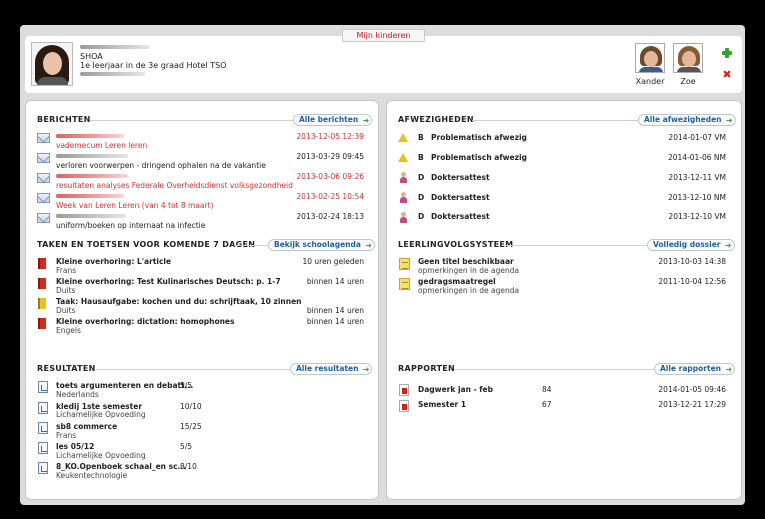  Describe the element at coordinates (66, 368) in the screenshot. I see `resultaten-title: RESULTATEN` at that location.